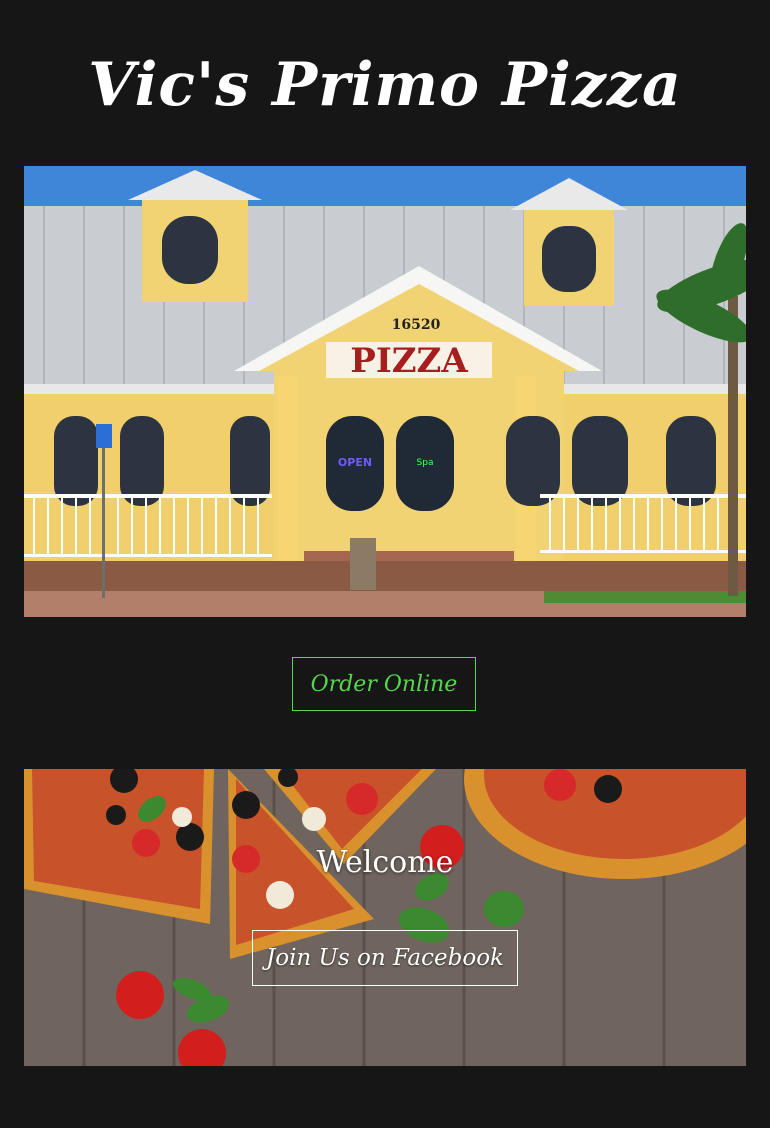  Describe the element at coordinates (385, 85) in the screenshot. I see `page-title: Vic's Primo Pizza` at that location.